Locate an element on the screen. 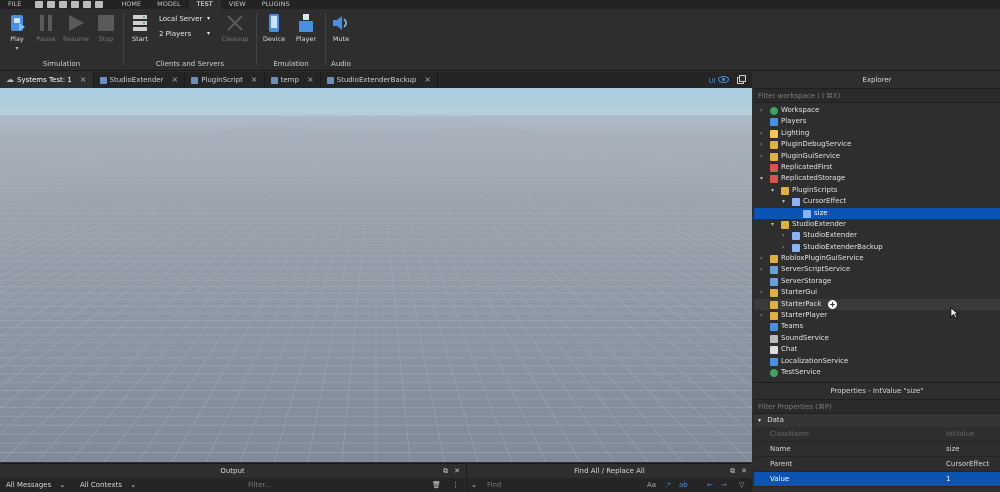  menu-file: FILE is located at coordinates (14, 4).